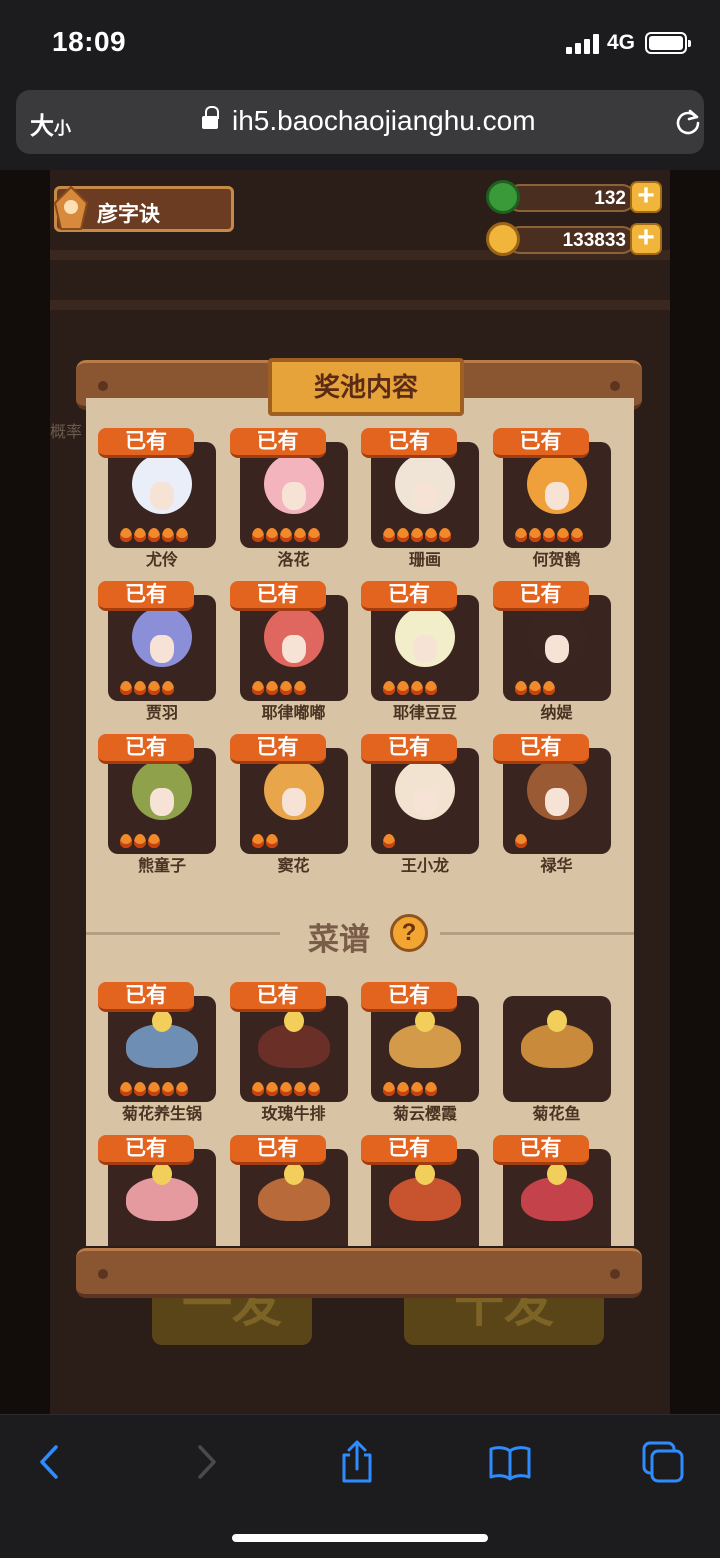 Image resolution: width=720 pixels, height=1558 pixels. I want to click on character-name: 洛花, so click(293, 560).